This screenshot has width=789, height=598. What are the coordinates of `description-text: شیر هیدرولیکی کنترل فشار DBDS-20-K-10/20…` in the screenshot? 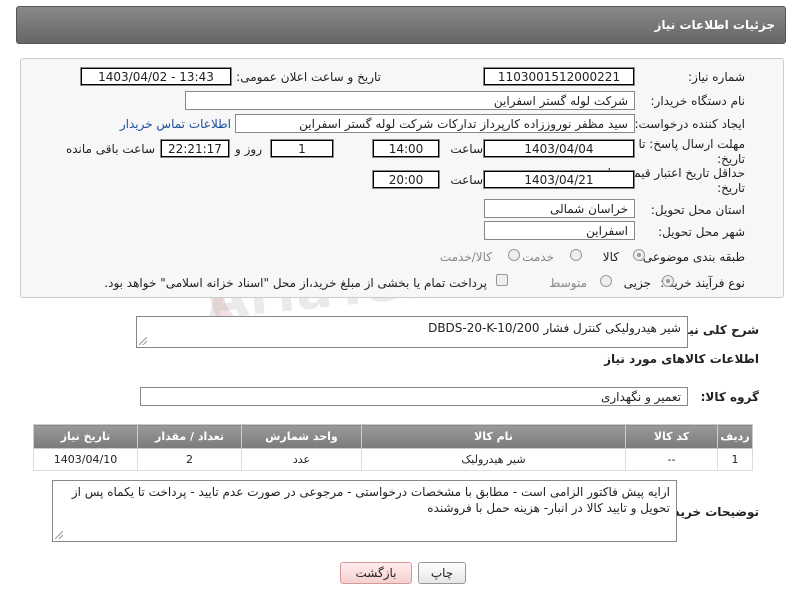 It's located at (554, 328).